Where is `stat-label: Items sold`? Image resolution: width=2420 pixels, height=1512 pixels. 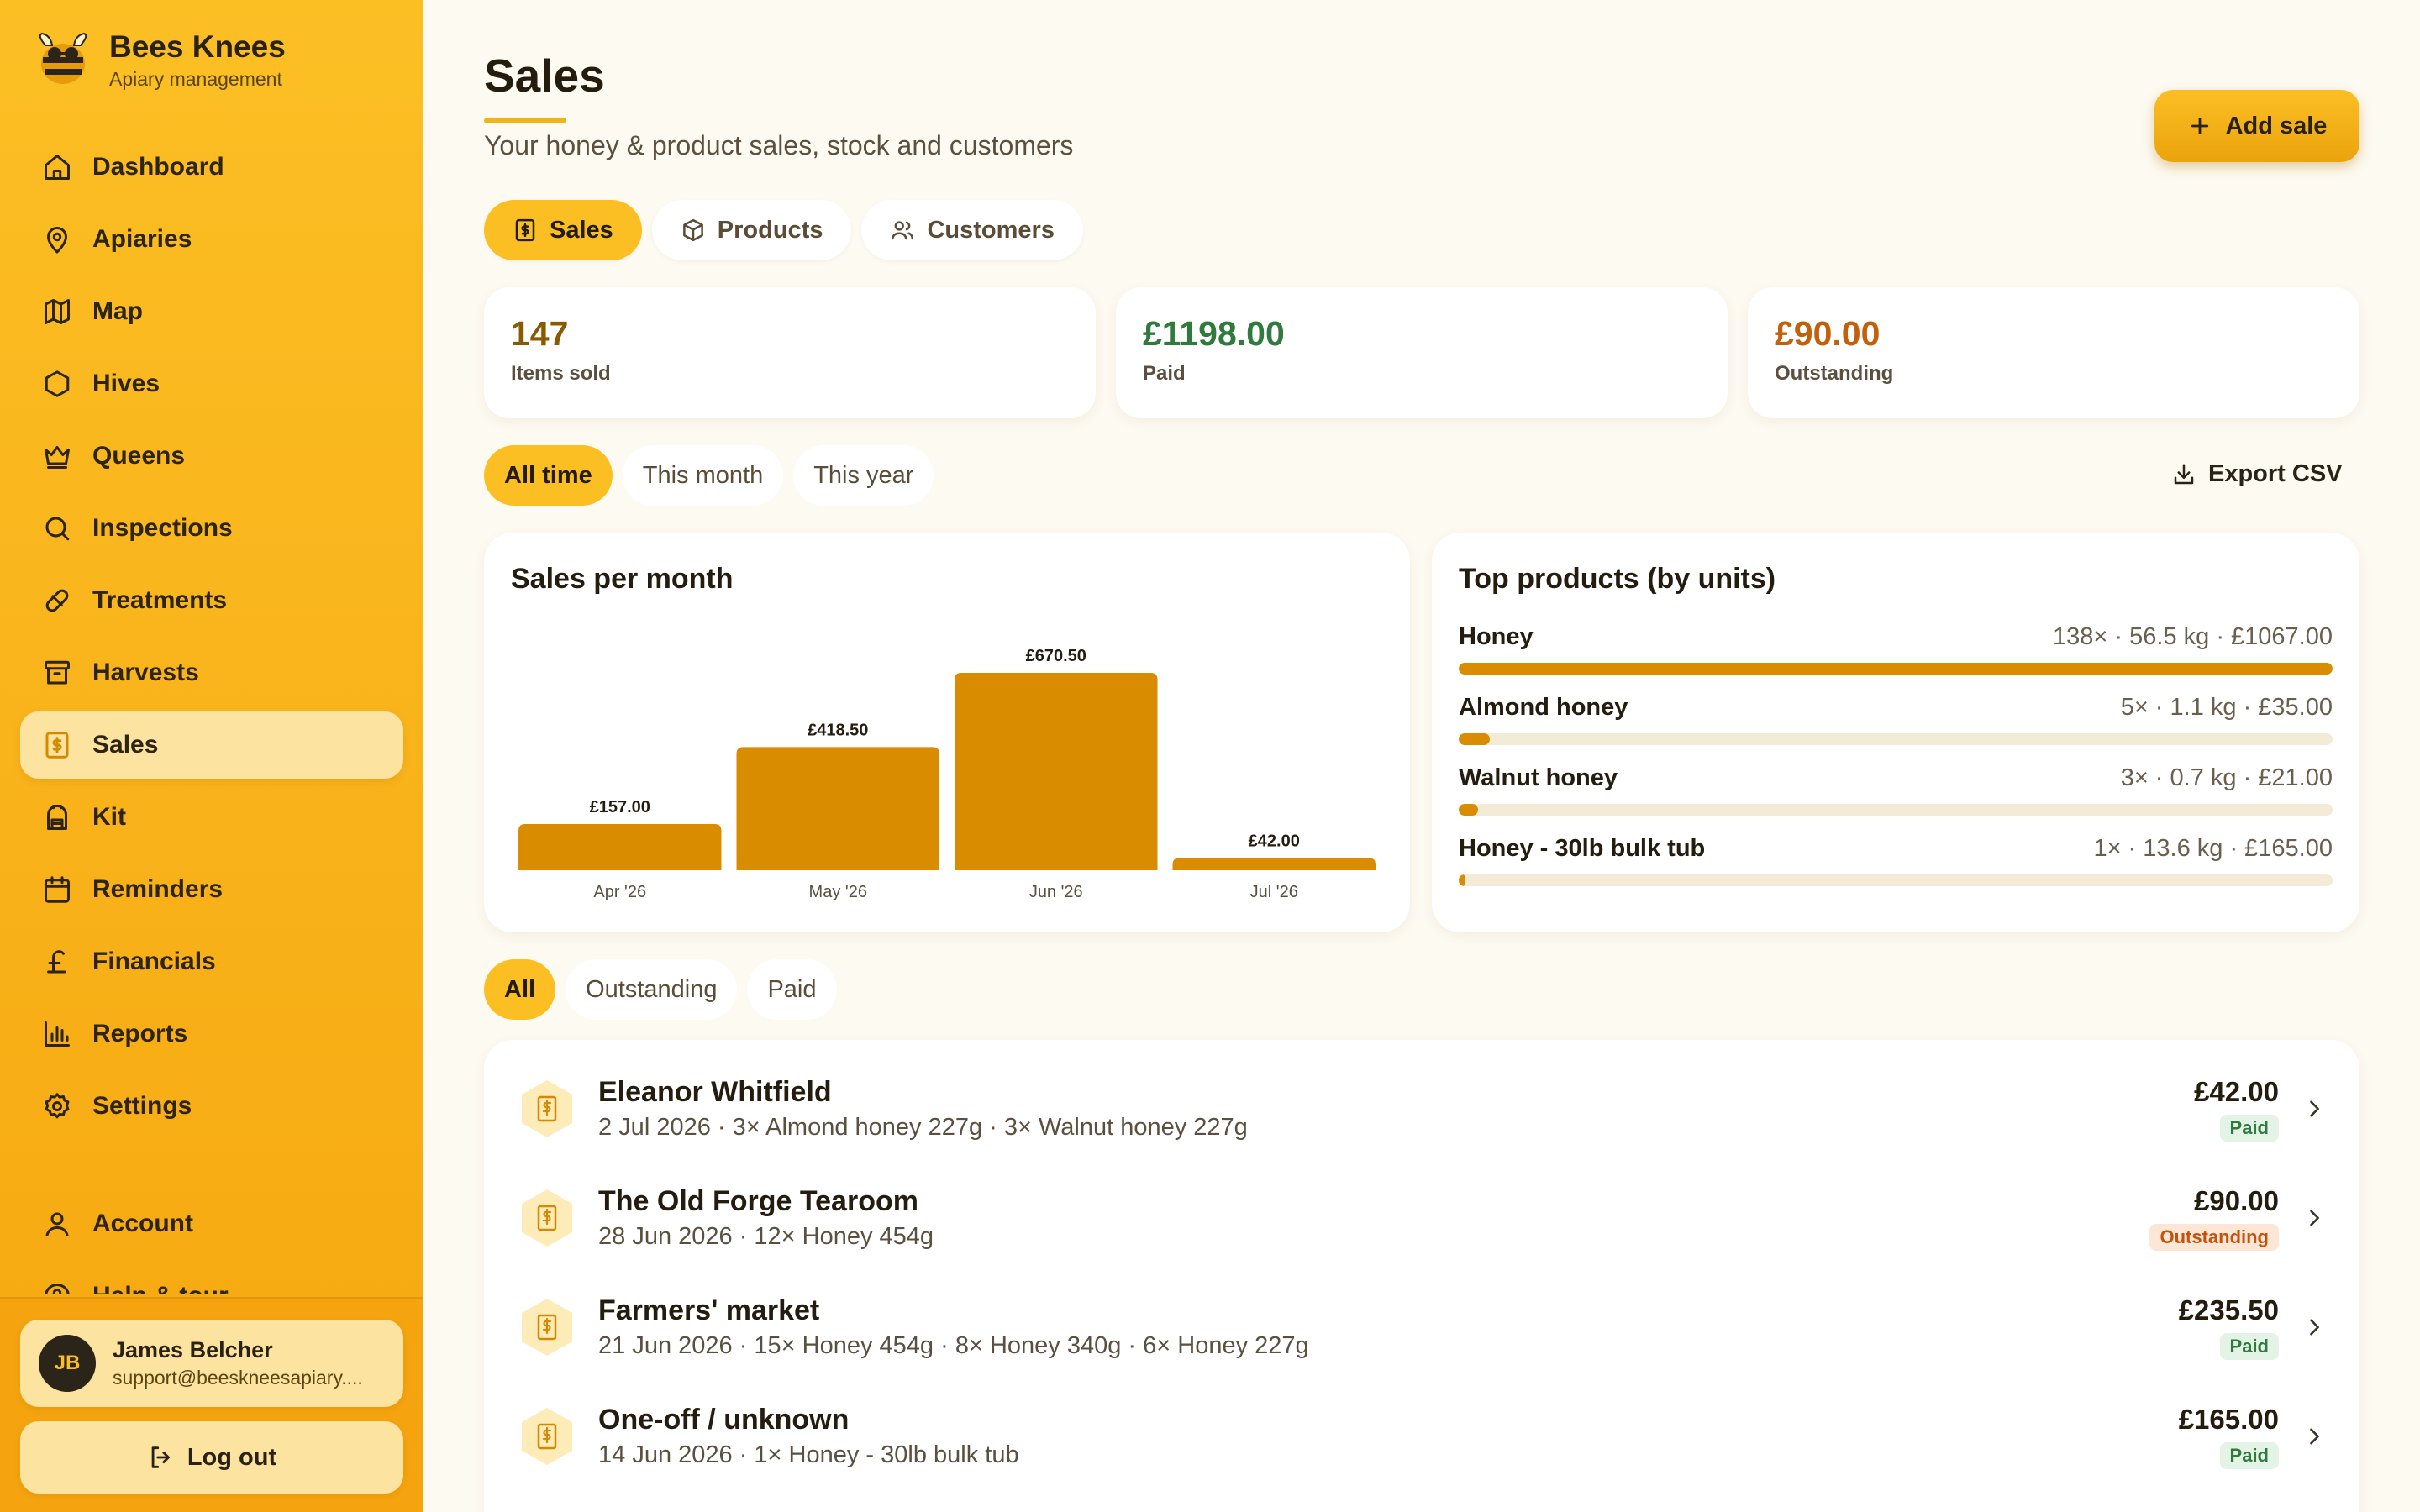 stat-label: Items sold is located at coordinates (561, 373).